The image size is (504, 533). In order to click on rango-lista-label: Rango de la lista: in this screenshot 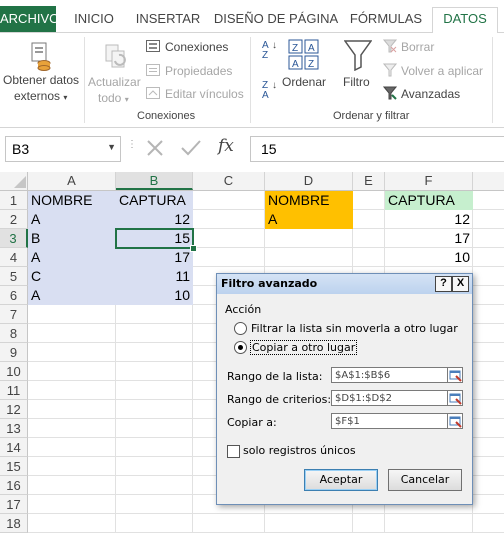, I will do `click(275, 376)`.